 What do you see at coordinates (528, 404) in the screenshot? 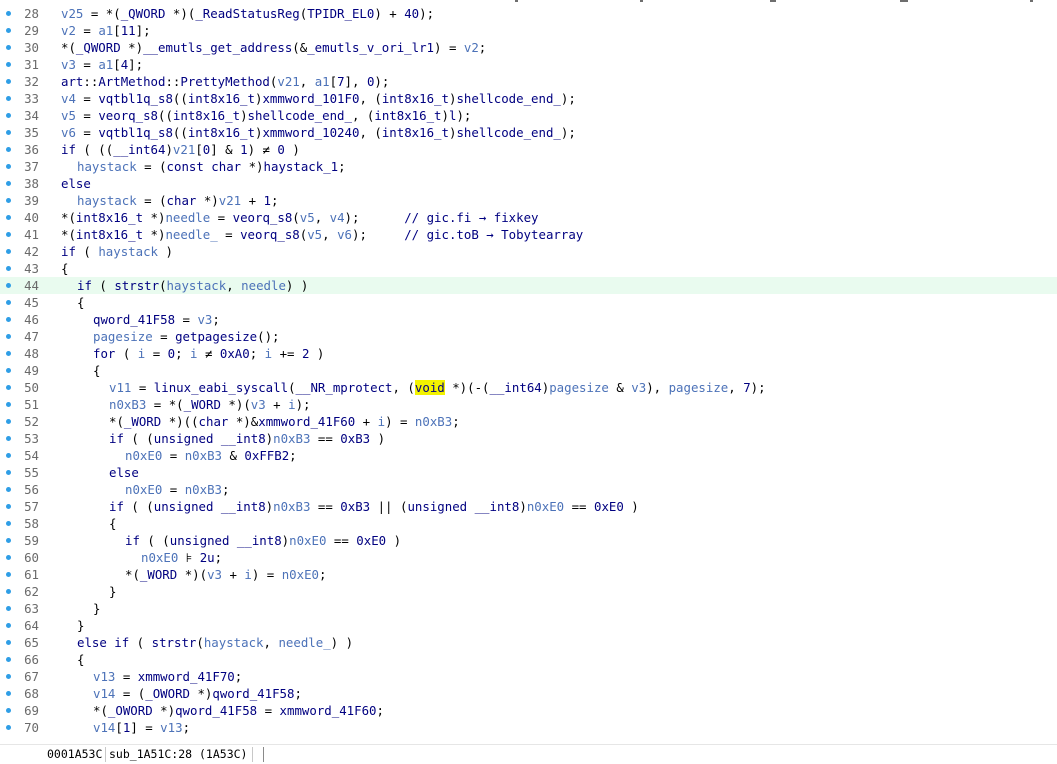
I see `code-line: 51 n0xB3 = *(_WORD *)(v3 + i);` at bounding box center [528, 404].